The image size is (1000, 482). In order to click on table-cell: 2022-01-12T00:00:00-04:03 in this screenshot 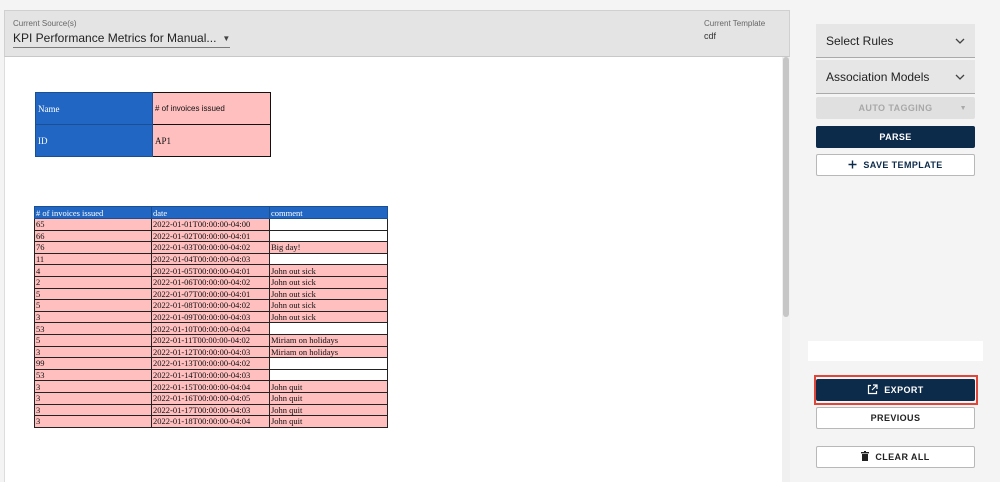, I will do `click(210, 352)`.